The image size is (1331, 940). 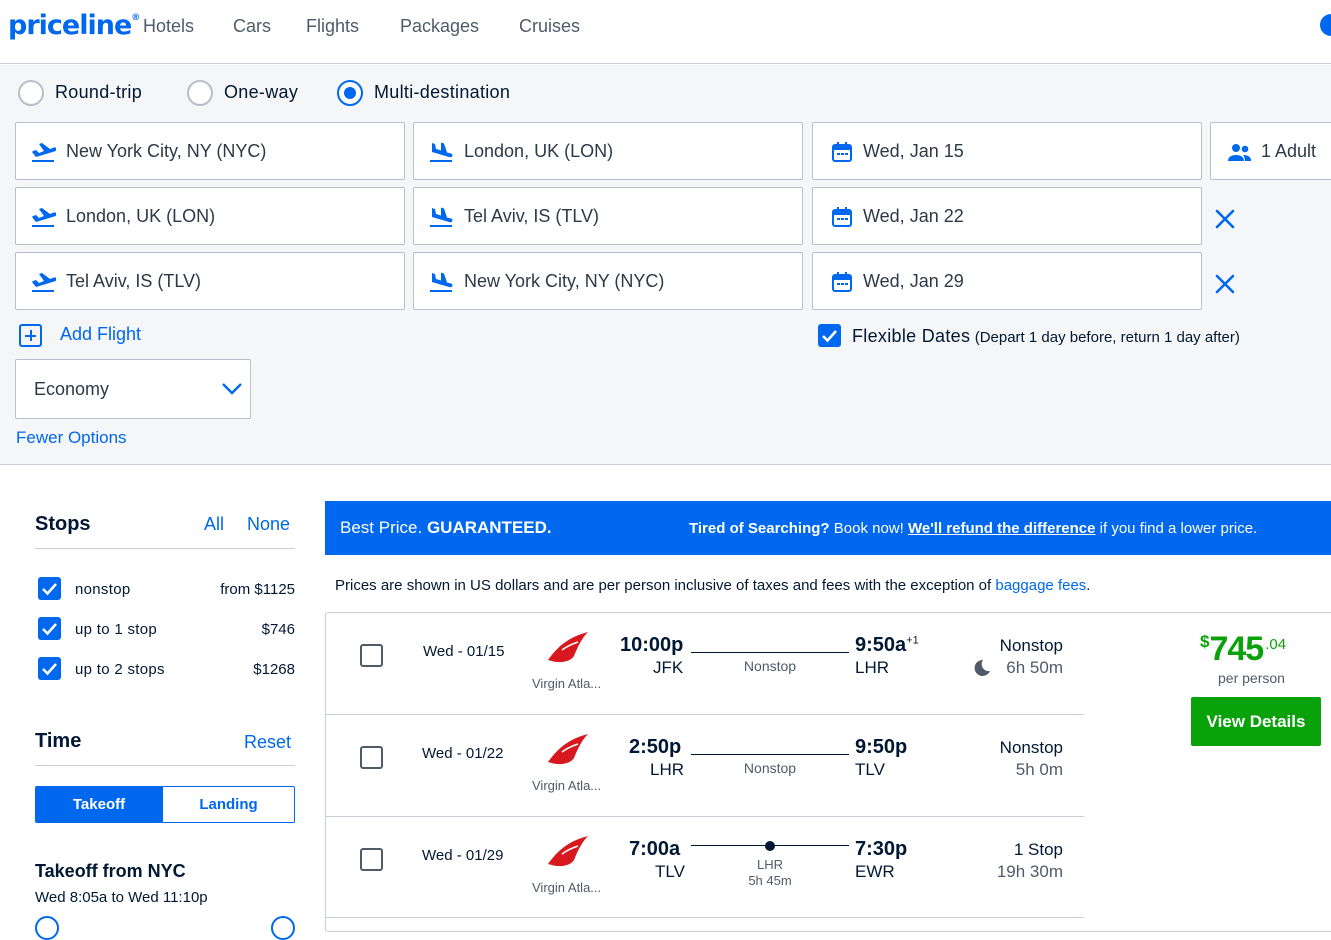 I want to click on leg3-depart-airport: TLV, so click(x=670, y=871).